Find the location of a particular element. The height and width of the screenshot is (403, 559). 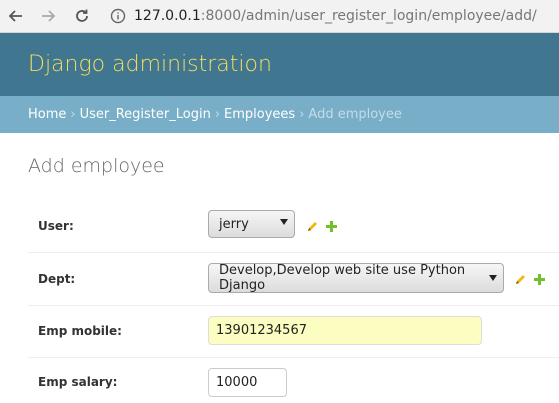

emp-mobile-input: 13901234567 is located at coordinates (345, 330).